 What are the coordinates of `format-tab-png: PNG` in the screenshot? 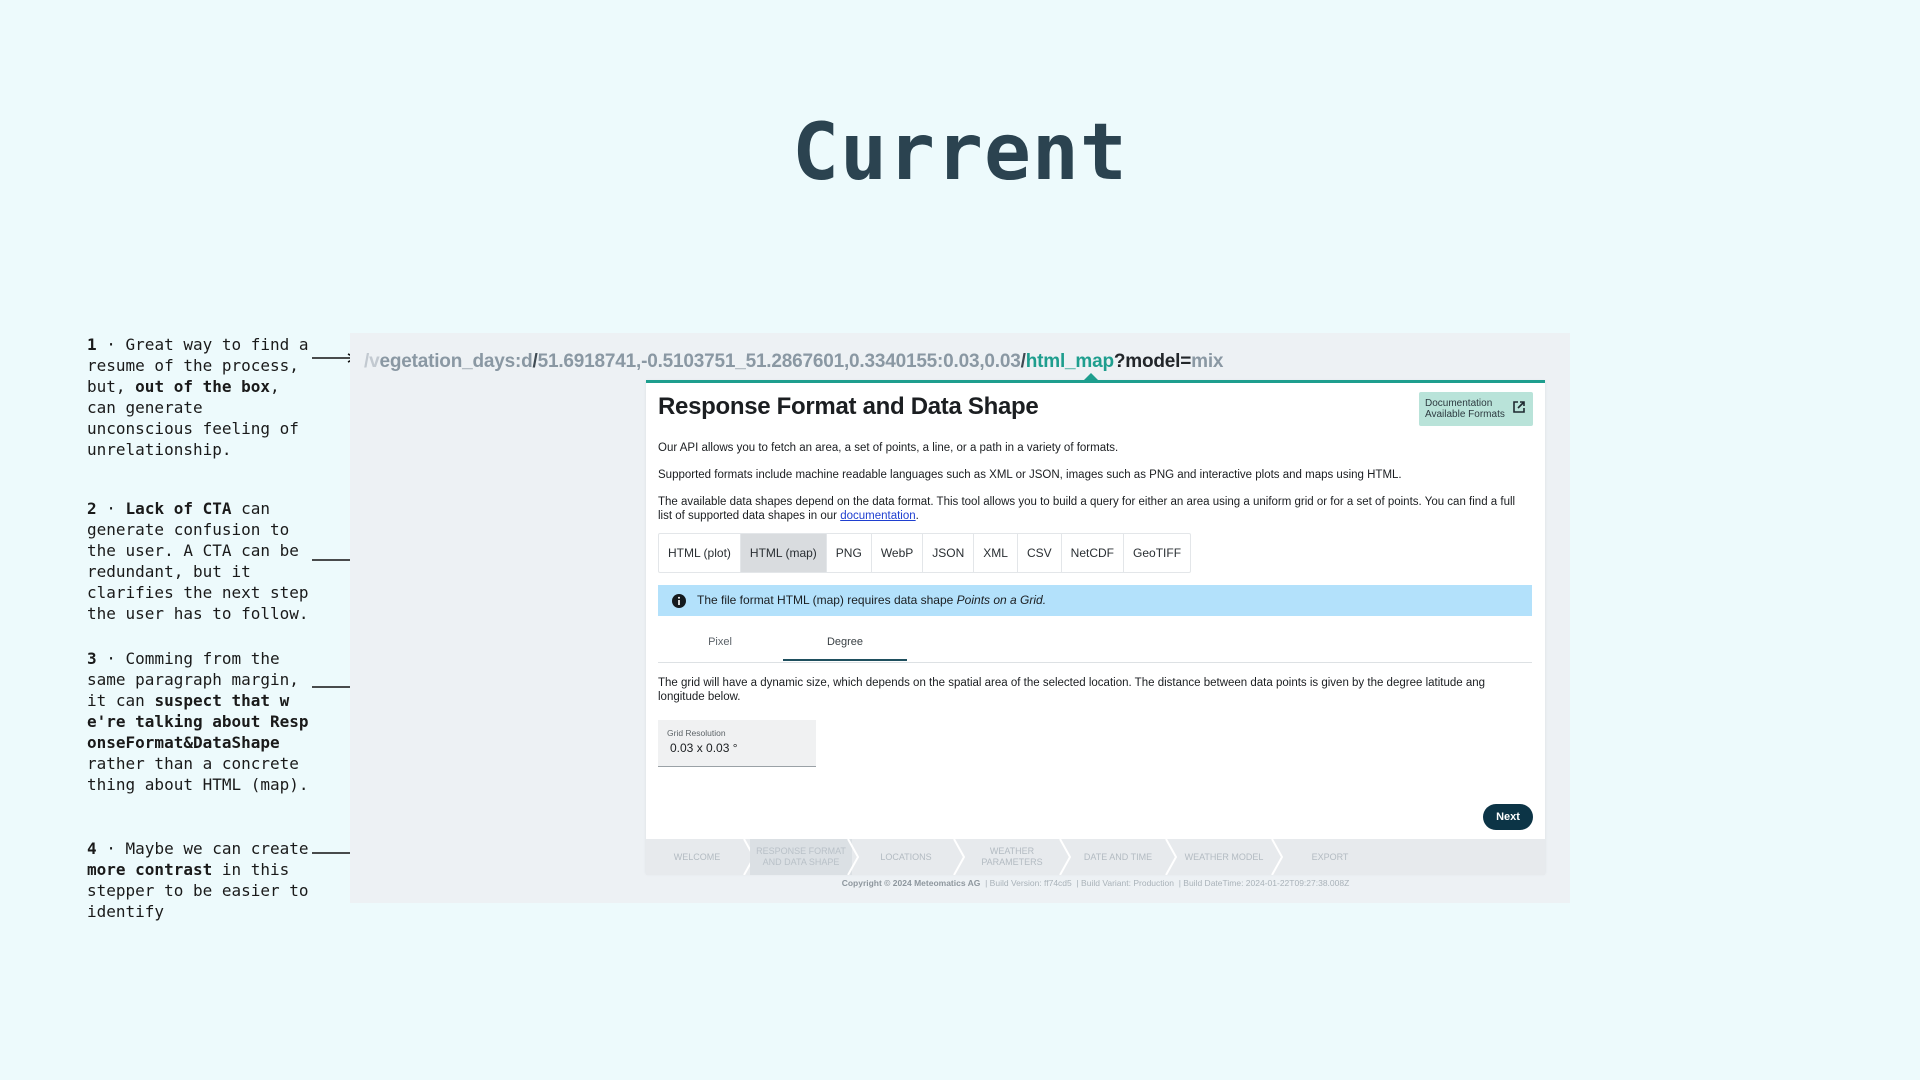 It's located at (849, 553).